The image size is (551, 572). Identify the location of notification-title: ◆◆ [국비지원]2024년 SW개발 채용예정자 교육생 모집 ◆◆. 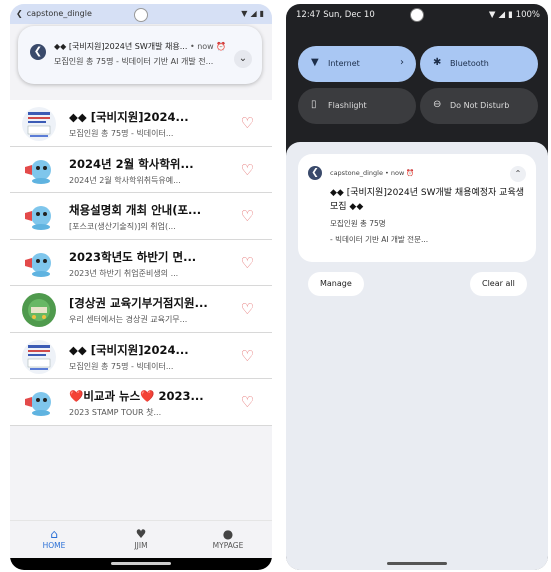
(427, 200).